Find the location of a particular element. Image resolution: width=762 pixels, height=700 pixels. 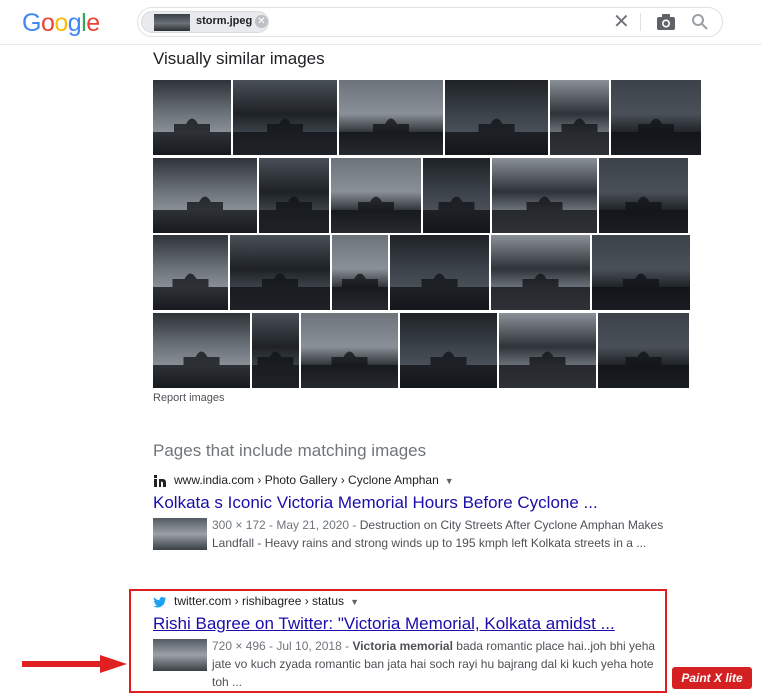

paint-x-lite-badge: Paint X lite is located at coordinates (712, 678).